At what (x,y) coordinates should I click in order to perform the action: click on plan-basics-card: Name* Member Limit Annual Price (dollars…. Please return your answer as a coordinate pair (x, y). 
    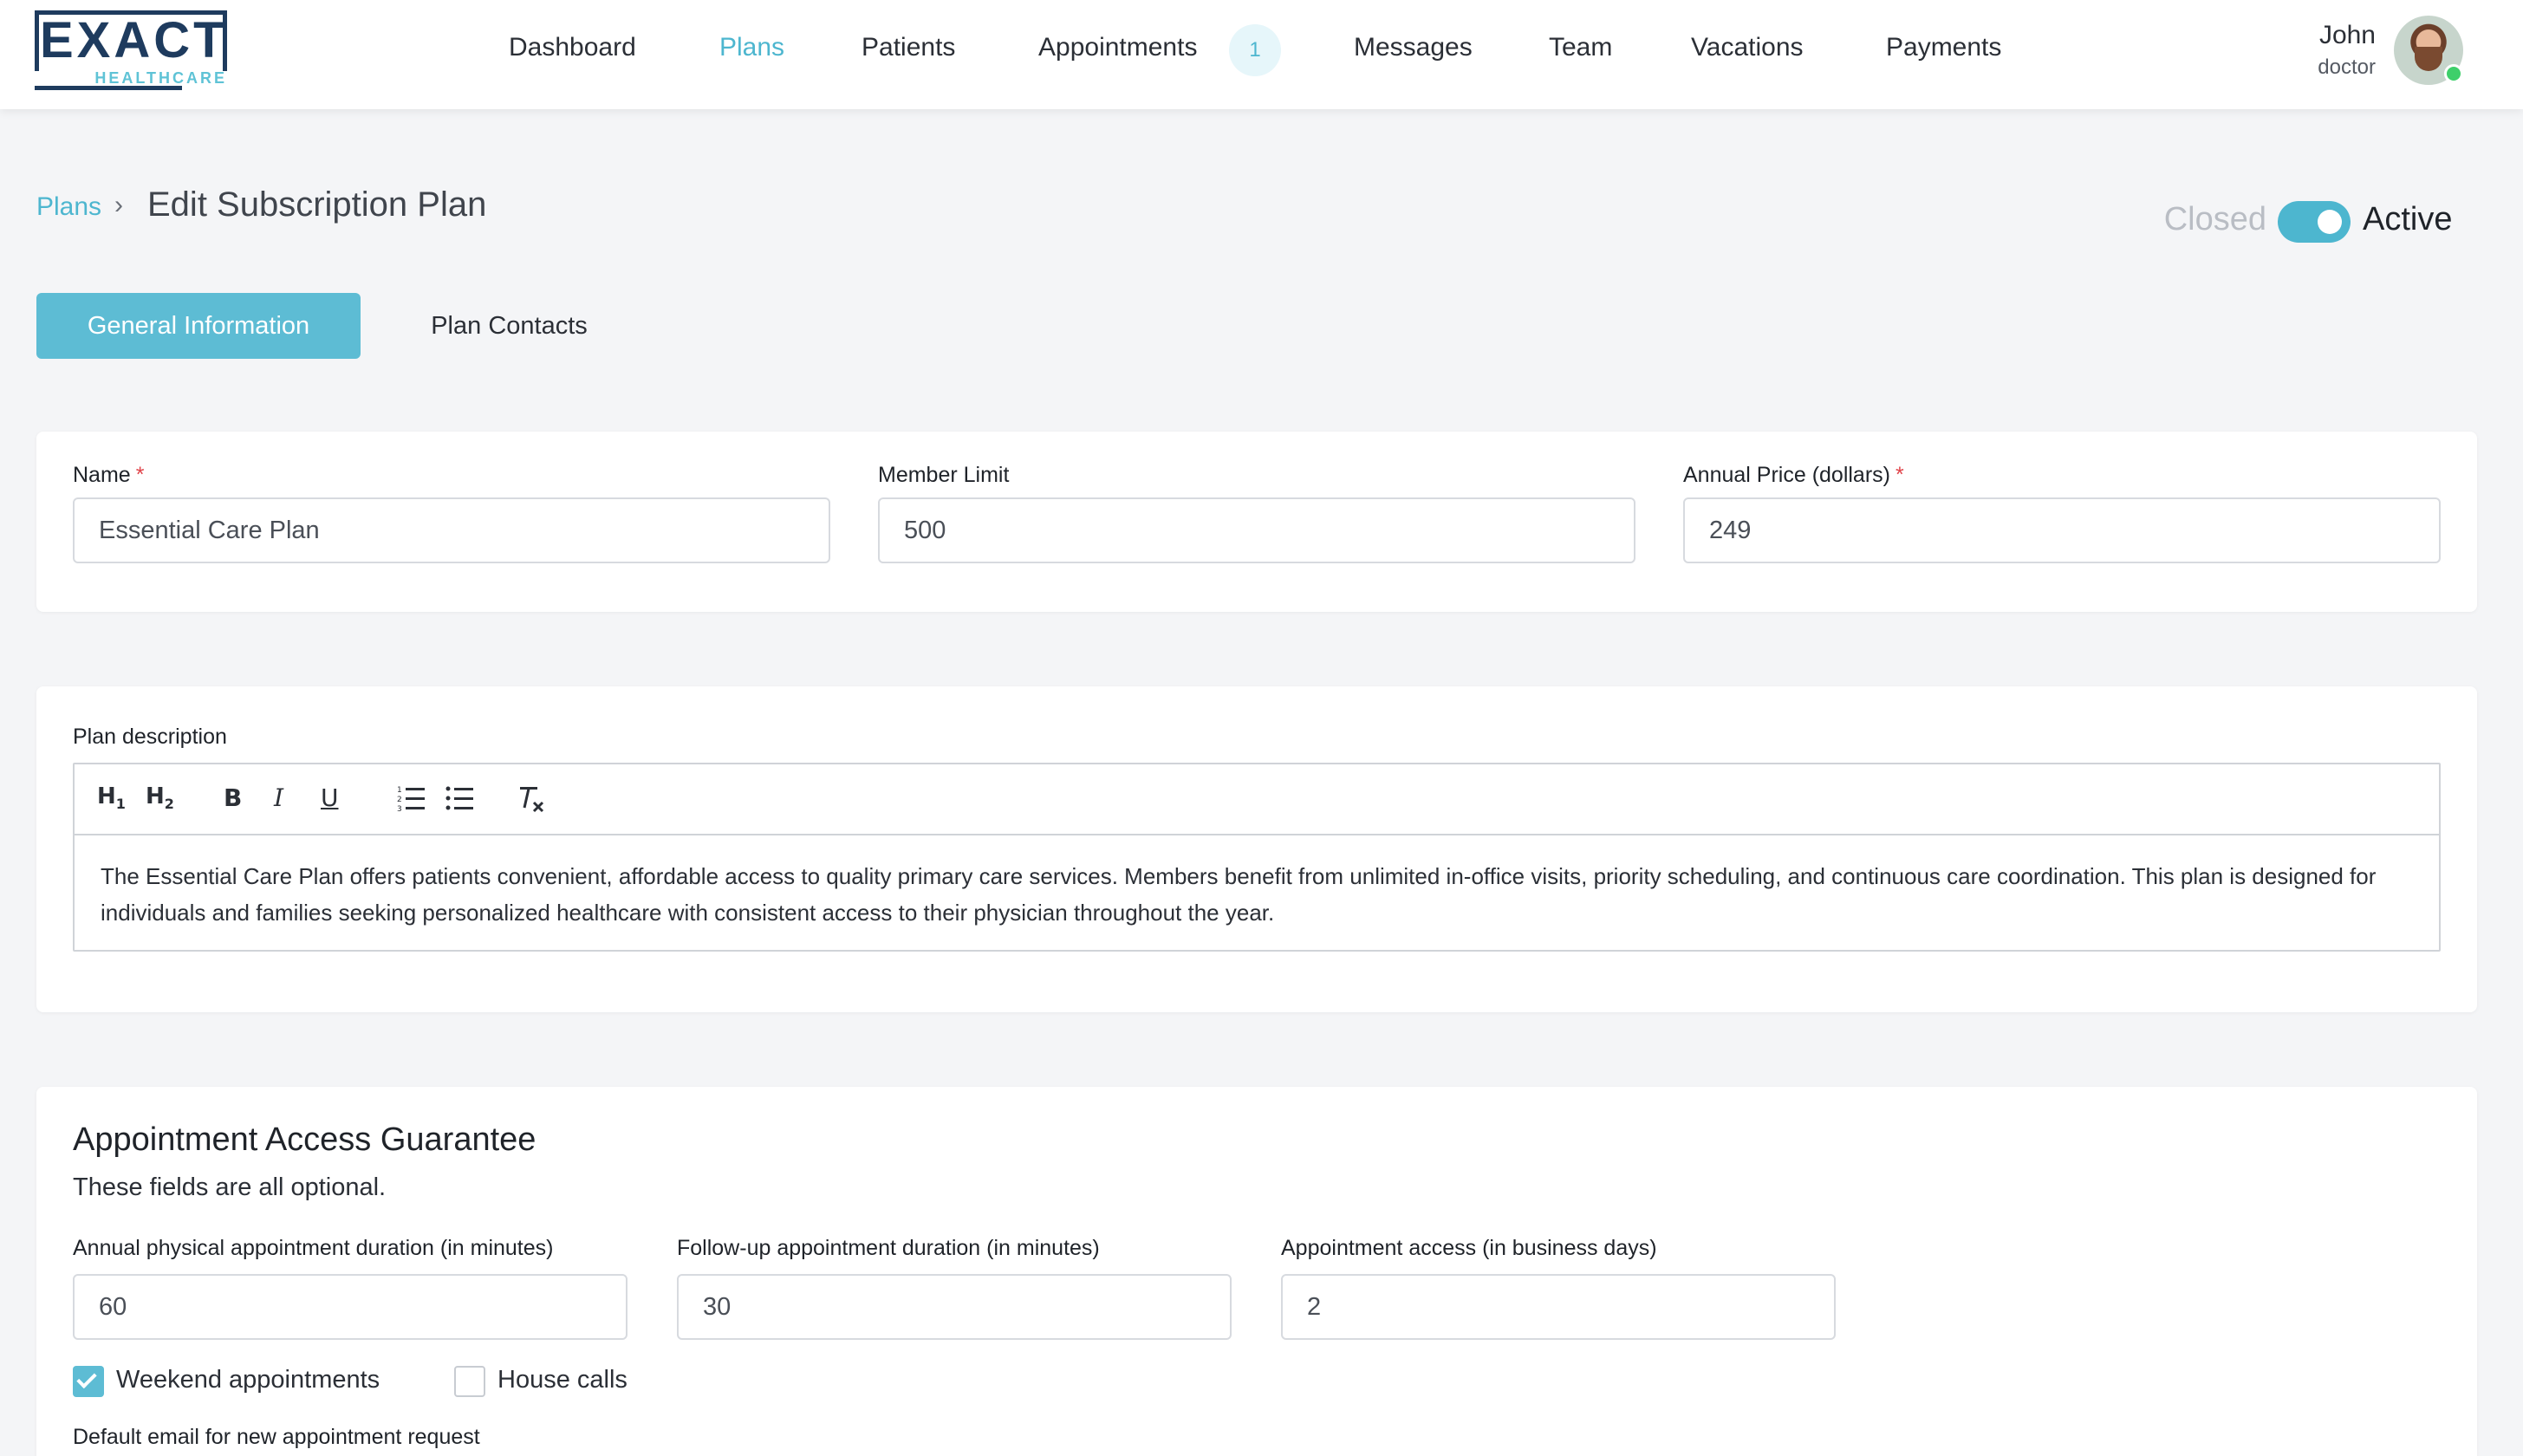
    Looking at the image, I should click on (1256, 522).